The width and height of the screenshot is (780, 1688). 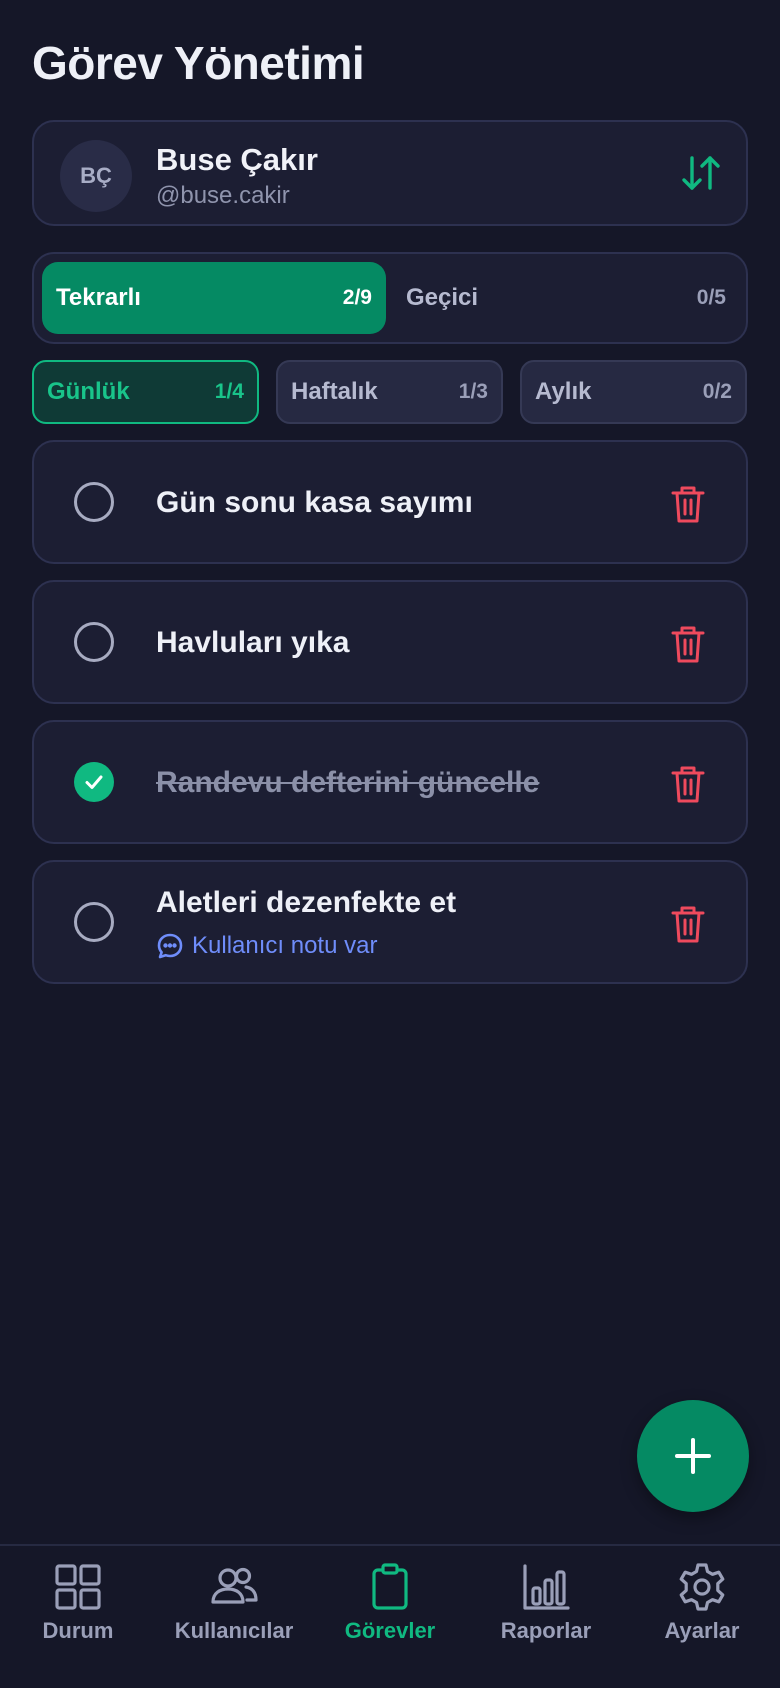 I want to click on tab-label: Geçici, so click(x=442, y=297).